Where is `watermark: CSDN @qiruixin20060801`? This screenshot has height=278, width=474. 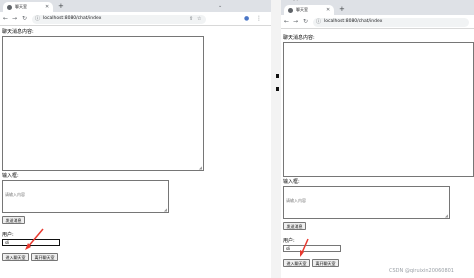 watermark: CSDN @qiruixin20060801 is located at coordinates (421, 271).